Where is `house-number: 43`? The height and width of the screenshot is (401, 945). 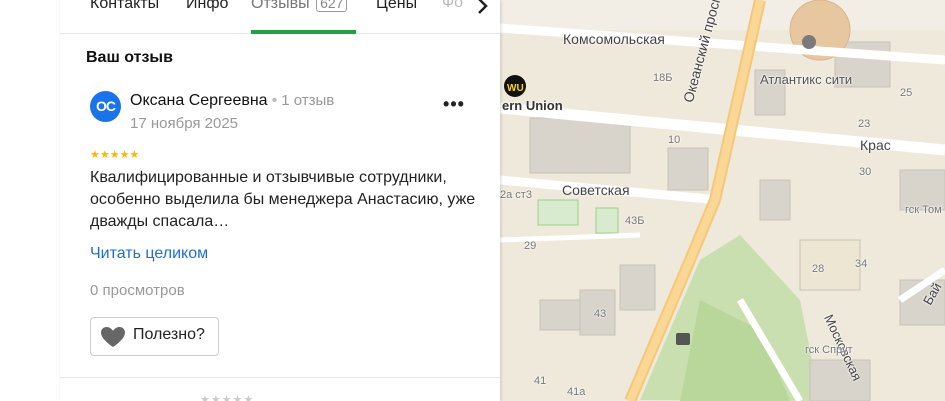 house-number: 43 is located at coordinates (600, 314).